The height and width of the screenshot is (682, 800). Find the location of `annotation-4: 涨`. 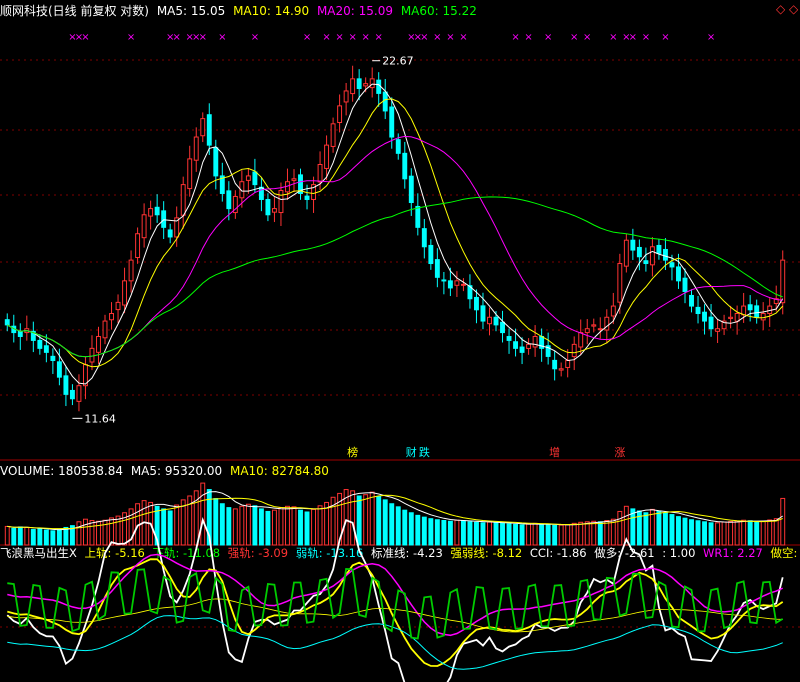

annotation-4: 涨 is located at coordinates (619, 452).